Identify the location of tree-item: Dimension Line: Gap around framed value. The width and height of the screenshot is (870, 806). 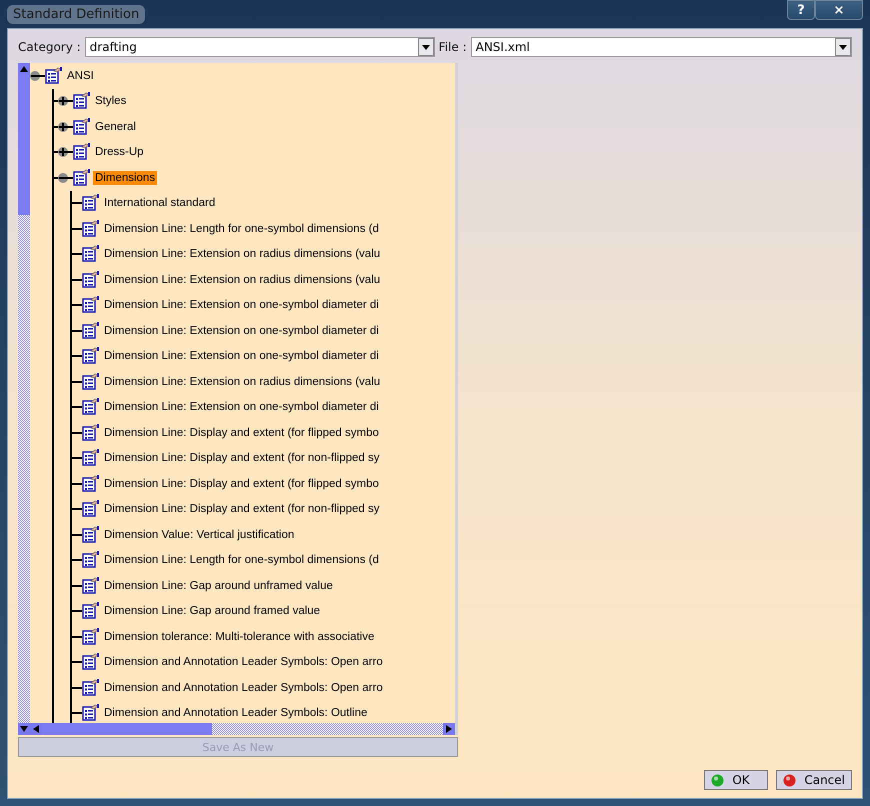
(212, 611).